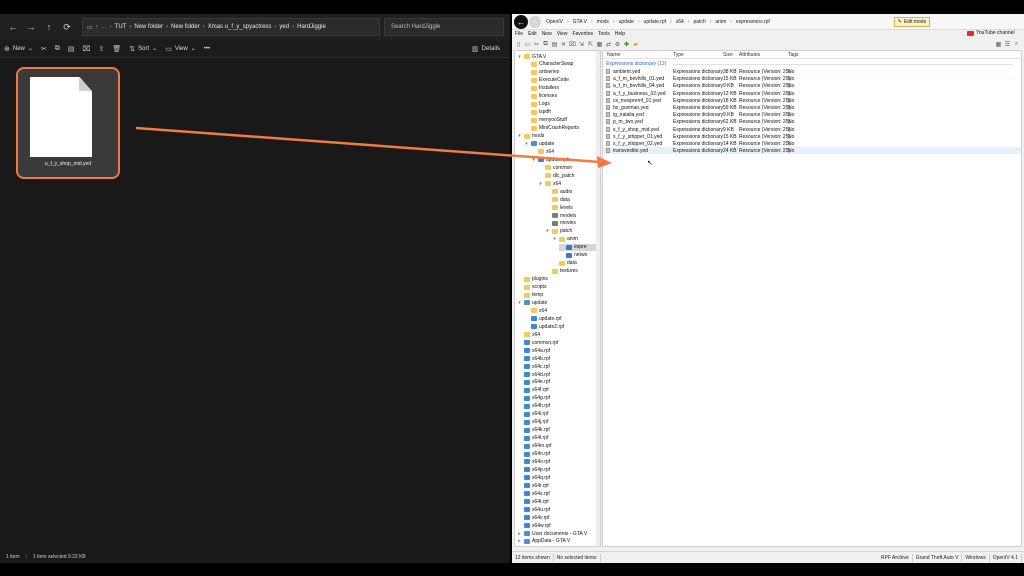 The height and width of the screenshot is (576, 1024). I want to click on tree-item: scripts, so click(531, 287).